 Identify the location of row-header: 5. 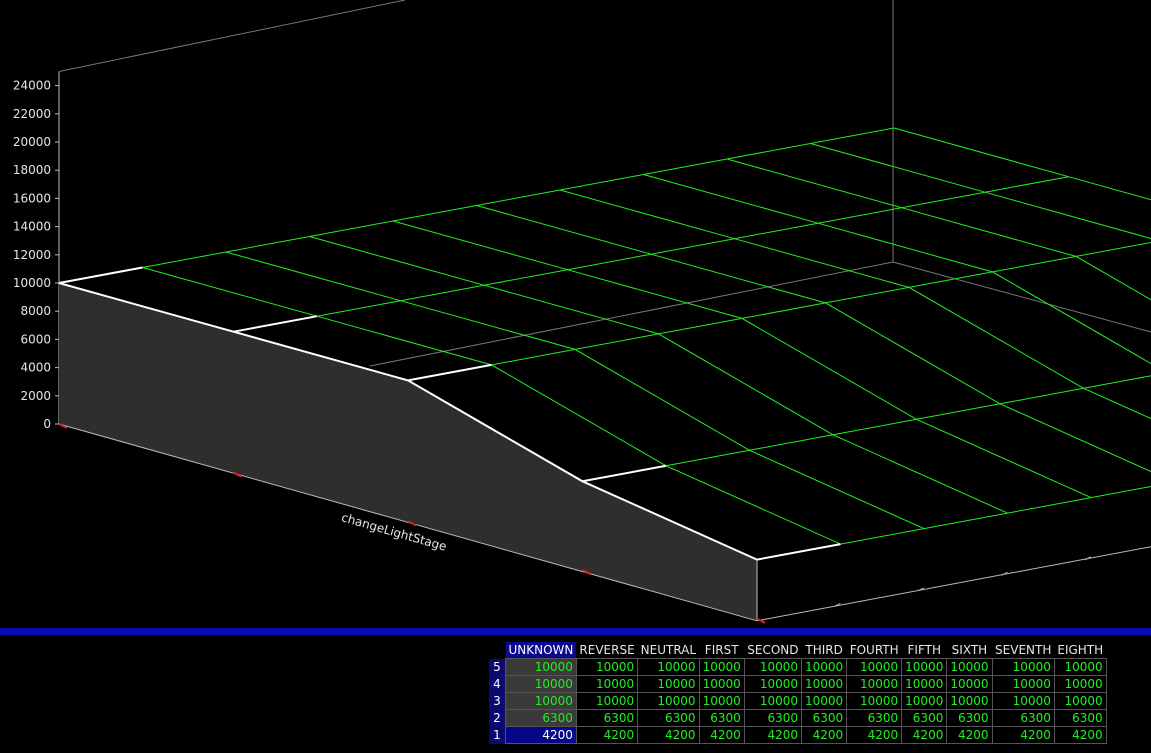
(497, 667).